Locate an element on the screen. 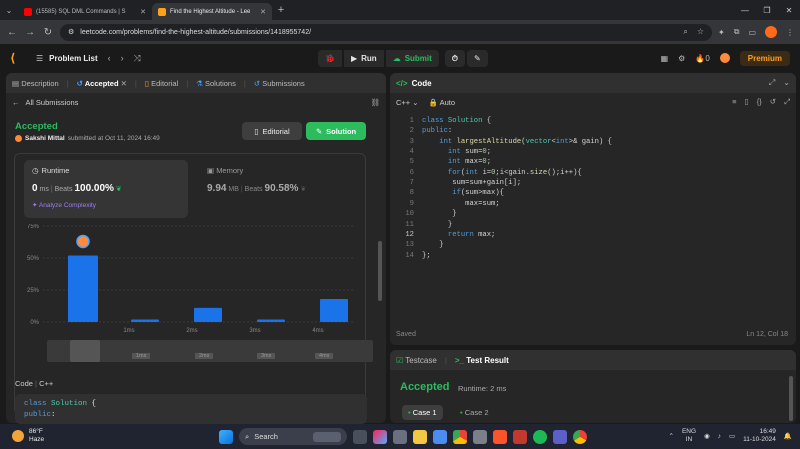 The image size is (800, 449). clock: 16:49 11-10-2024 is located at coordinates (759, 436).